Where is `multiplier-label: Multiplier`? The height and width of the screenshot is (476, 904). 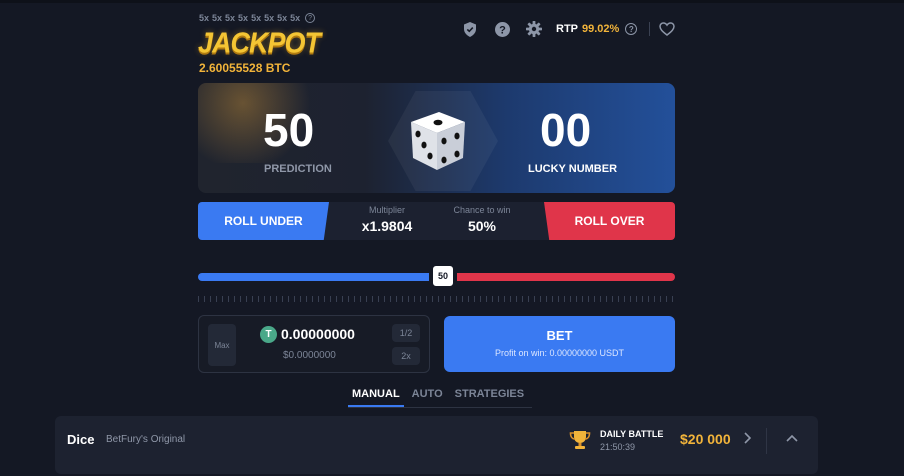 multiplier-label: Multiplier is located at coordinates (386, 210).